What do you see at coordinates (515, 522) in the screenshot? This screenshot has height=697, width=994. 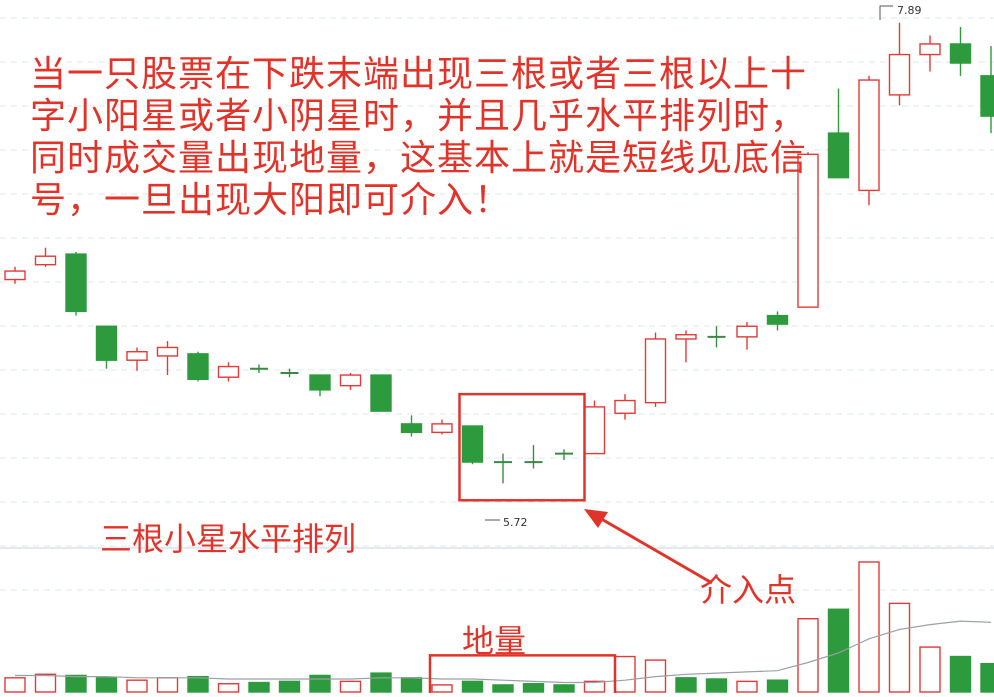 I see `low-price-label: 5.72` at bounding box center [515, 522].